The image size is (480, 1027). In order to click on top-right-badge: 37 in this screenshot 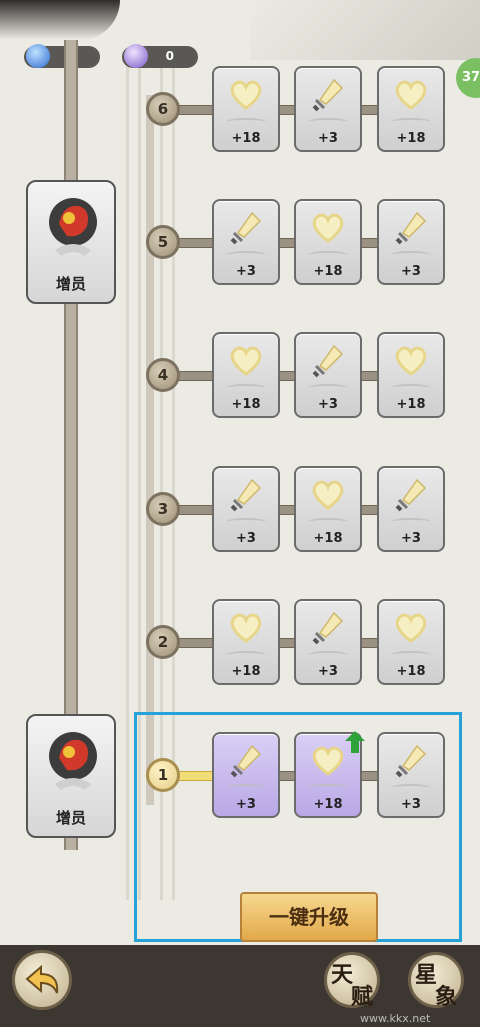, I will do `click(468, 78)`.